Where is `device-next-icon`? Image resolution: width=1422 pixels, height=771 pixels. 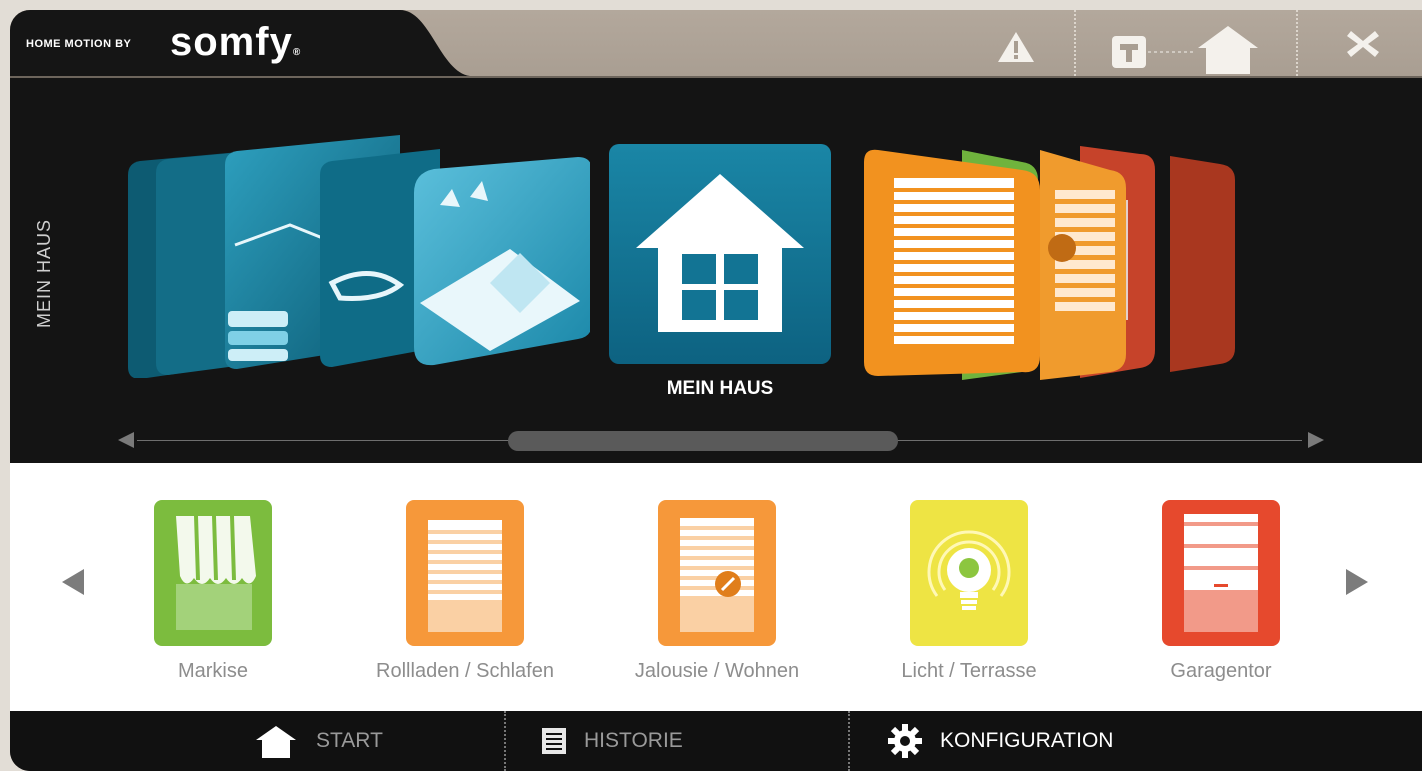
device-next-icon is located at coordinates (1357, 582).